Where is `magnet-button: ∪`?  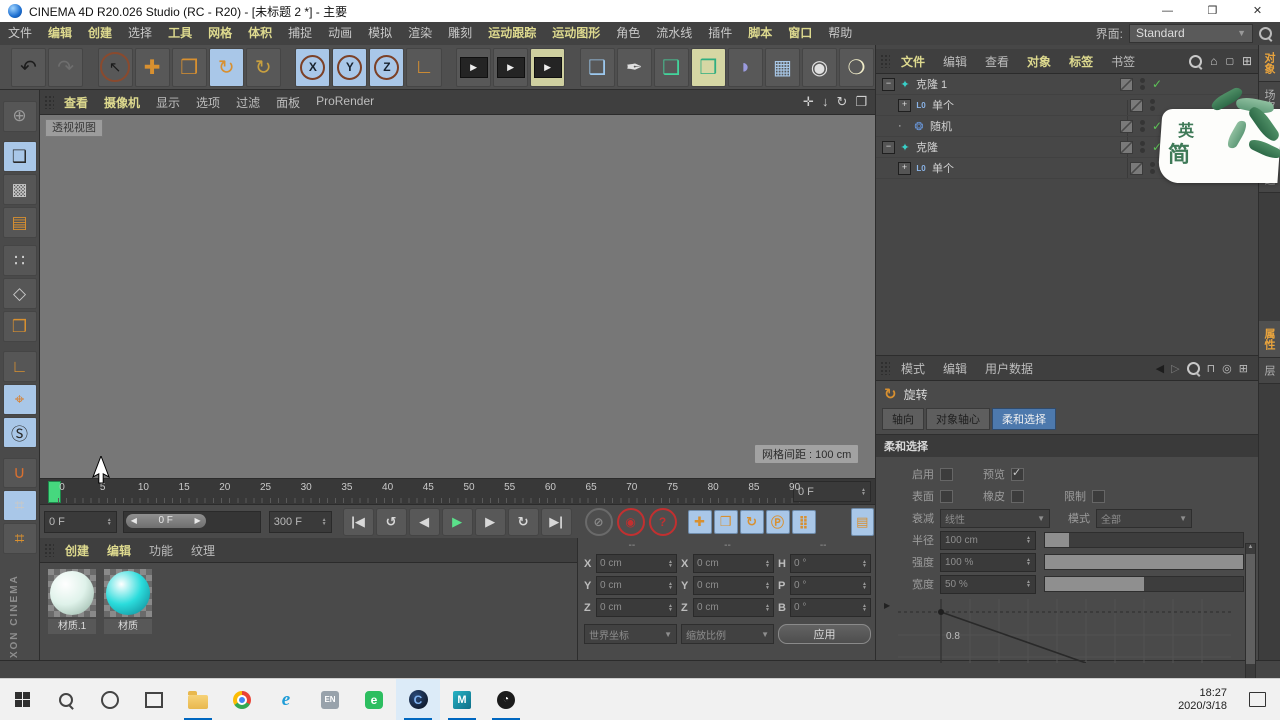
magnet-button: ∪ is located at coordinates (19, 473).